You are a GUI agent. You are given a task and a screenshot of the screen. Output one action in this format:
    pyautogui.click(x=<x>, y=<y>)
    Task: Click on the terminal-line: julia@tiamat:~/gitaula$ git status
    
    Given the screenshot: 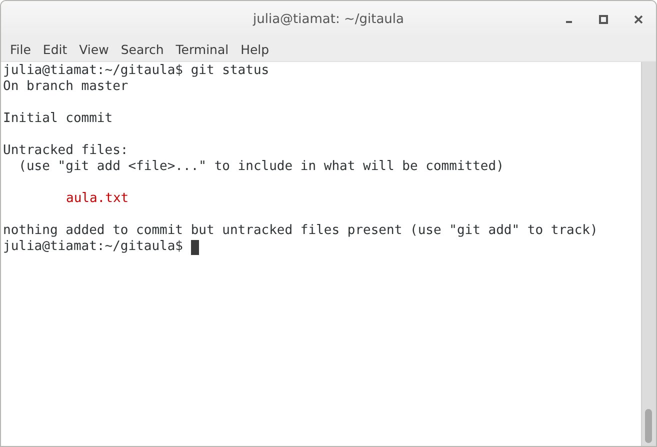 What is the action you would take?
    pyautogui.click(x=136, y=71)
    